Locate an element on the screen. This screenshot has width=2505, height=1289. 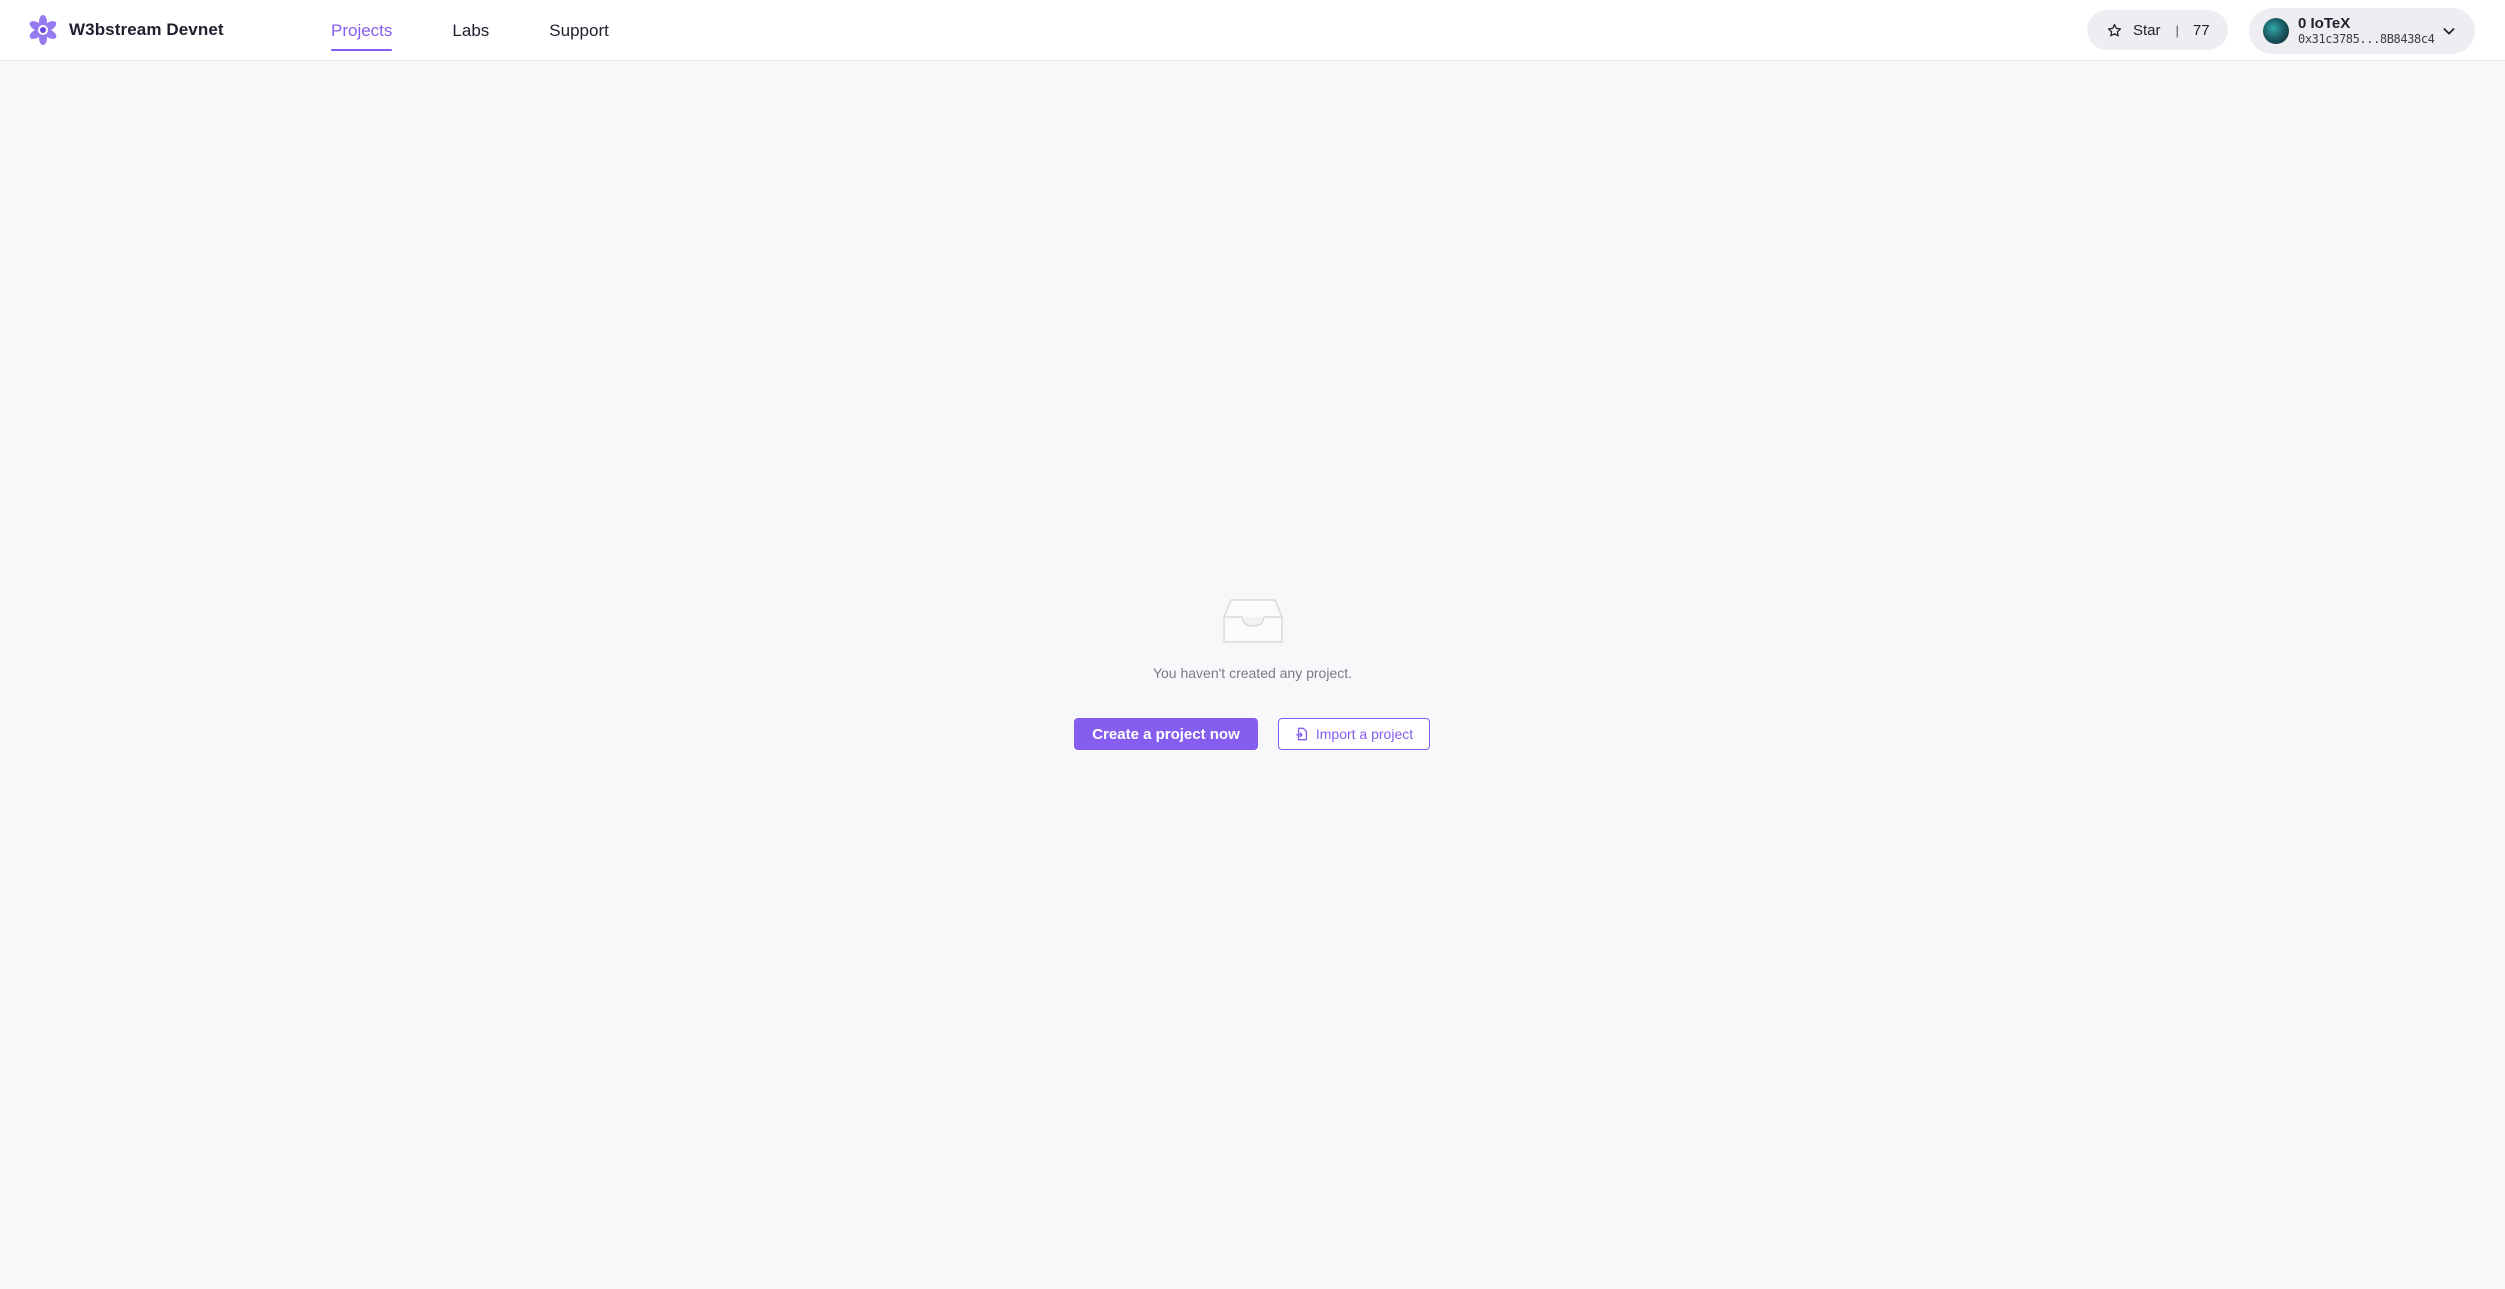
import-project-button: Import a project is located at coordinates (1354, 734).